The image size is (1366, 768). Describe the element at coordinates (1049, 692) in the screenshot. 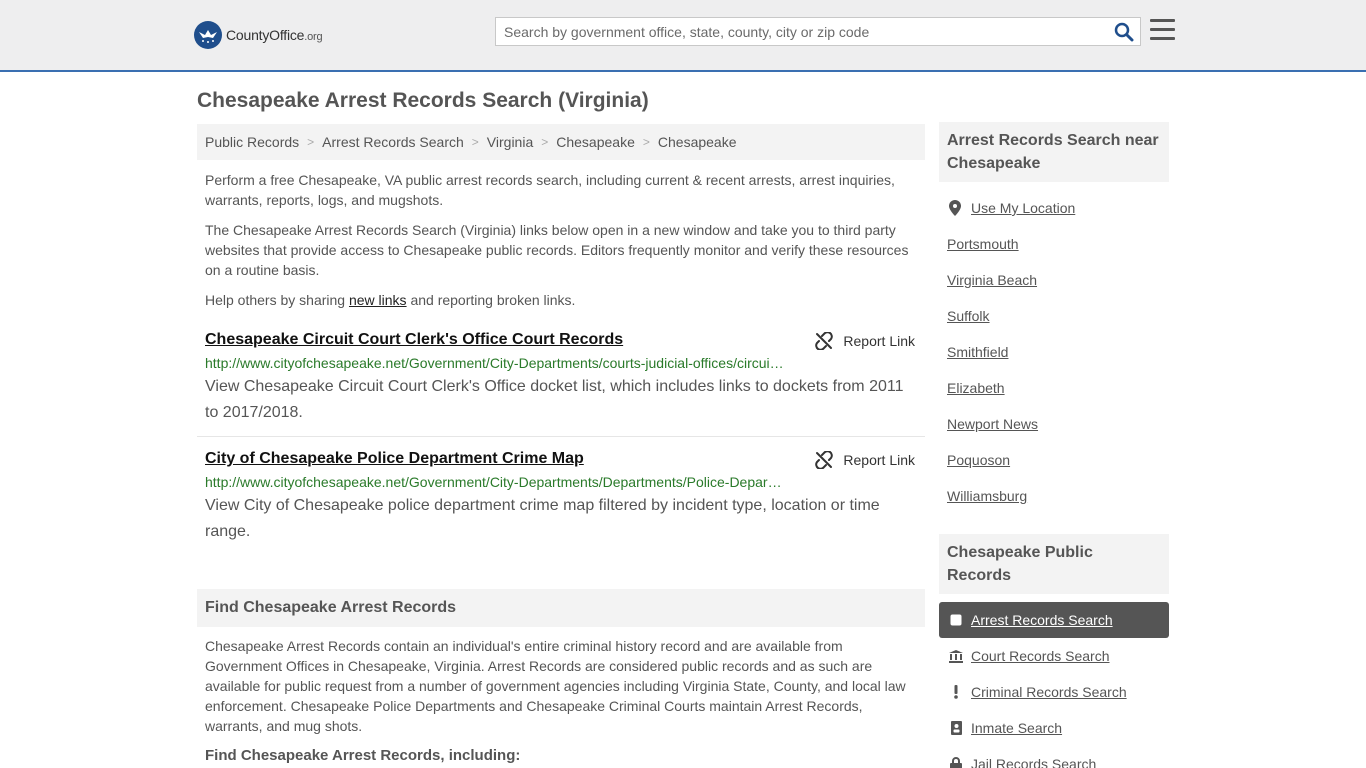

I see `criminal-records-search-link: Criminal Records Search` at that location.